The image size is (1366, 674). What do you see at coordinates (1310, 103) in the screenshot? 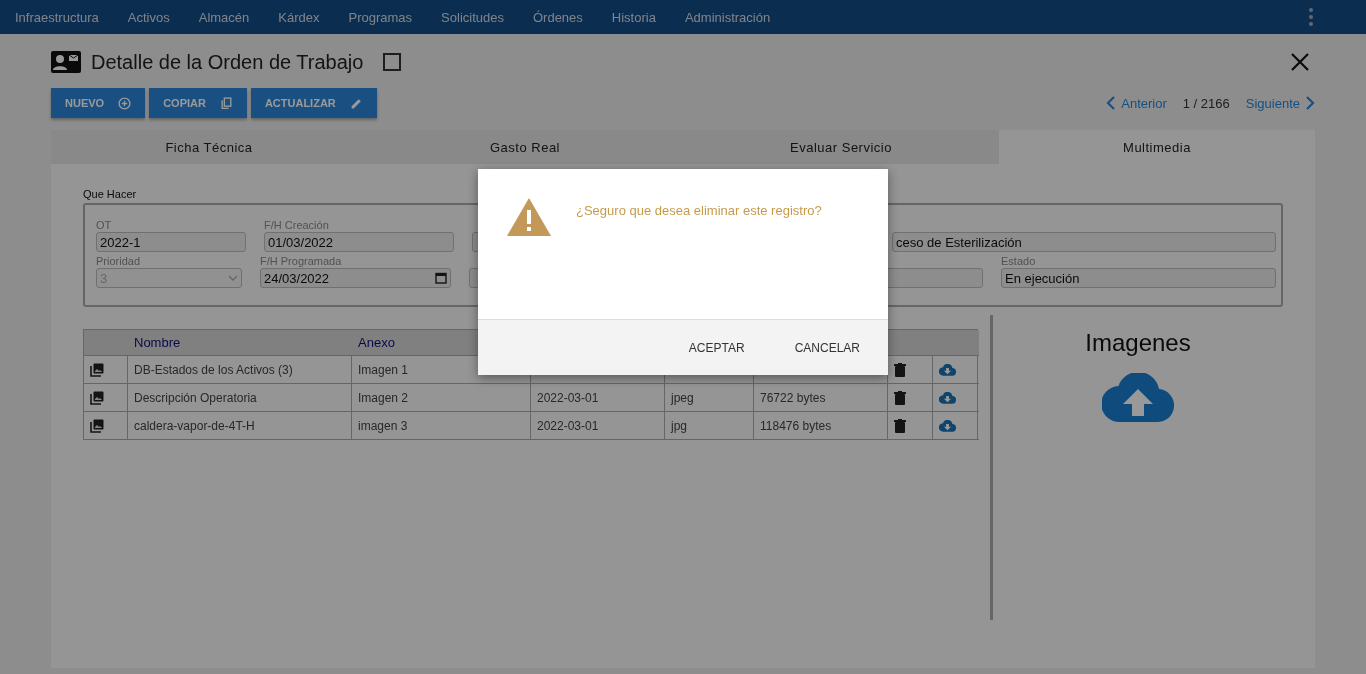
I see `chevron-right-icon` at bounding box center [1310, 103].